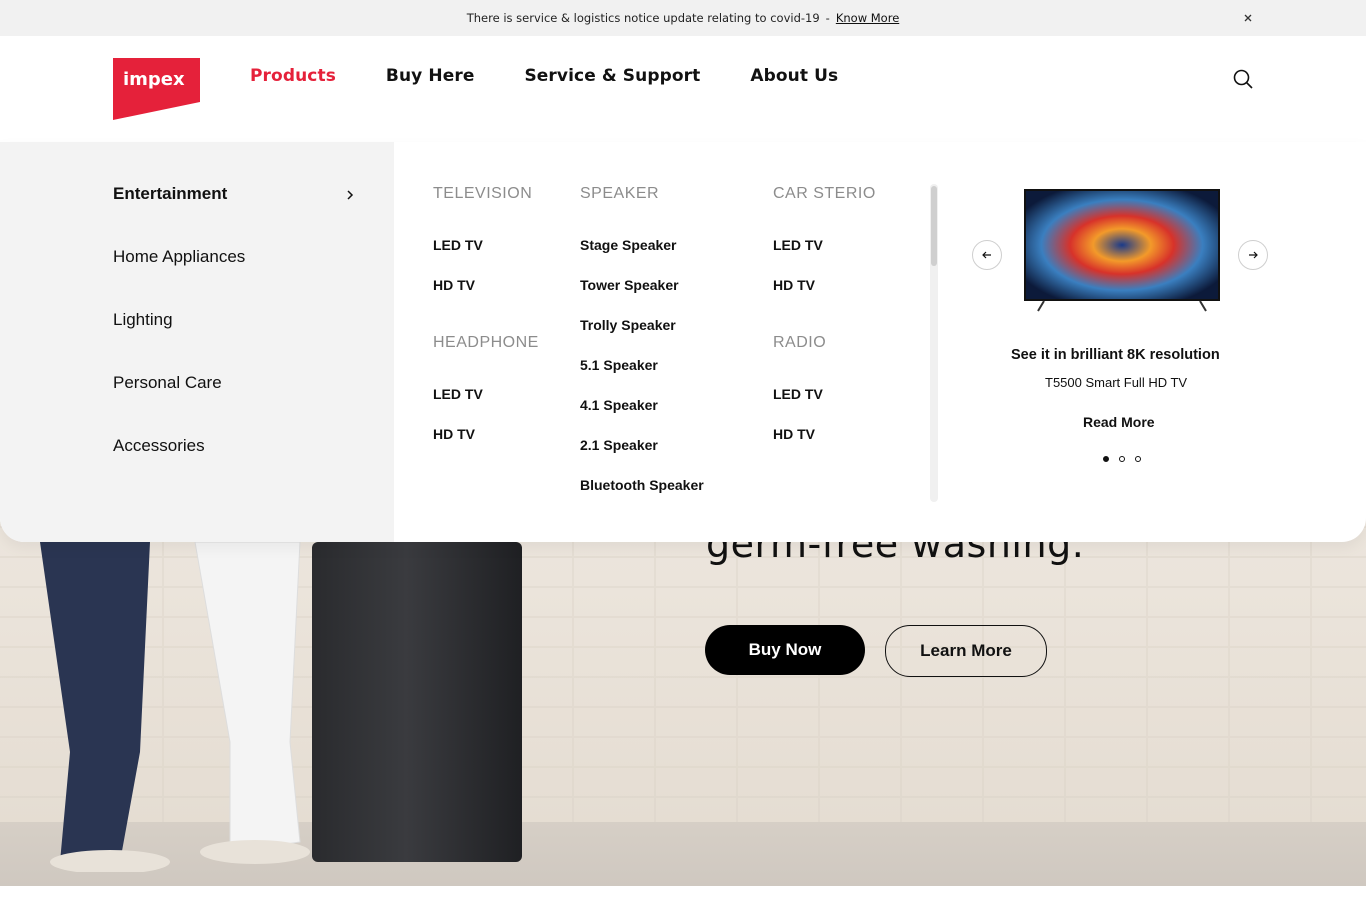 Image resolution: width=1366 pixels, height=920 pixels. What do you see at coordinates (1116, 382) in the screenshot?
I see `promo-subtitle: T5500 Smart Full HD TV` at bounding box center [1116, 382].